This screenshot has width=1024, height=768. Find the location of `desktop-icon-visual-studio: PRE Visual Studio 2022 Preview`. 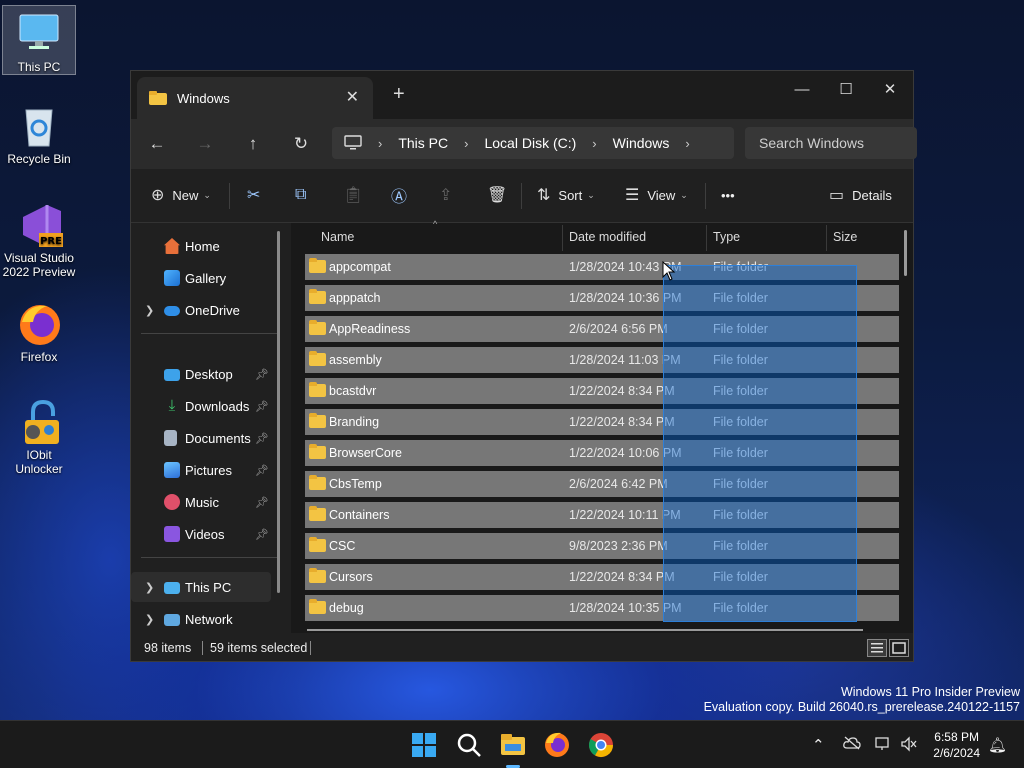

desktop-icon-visual-studio: PRE Visual Studio 2022 Preview is located at coordinates (39, 241).